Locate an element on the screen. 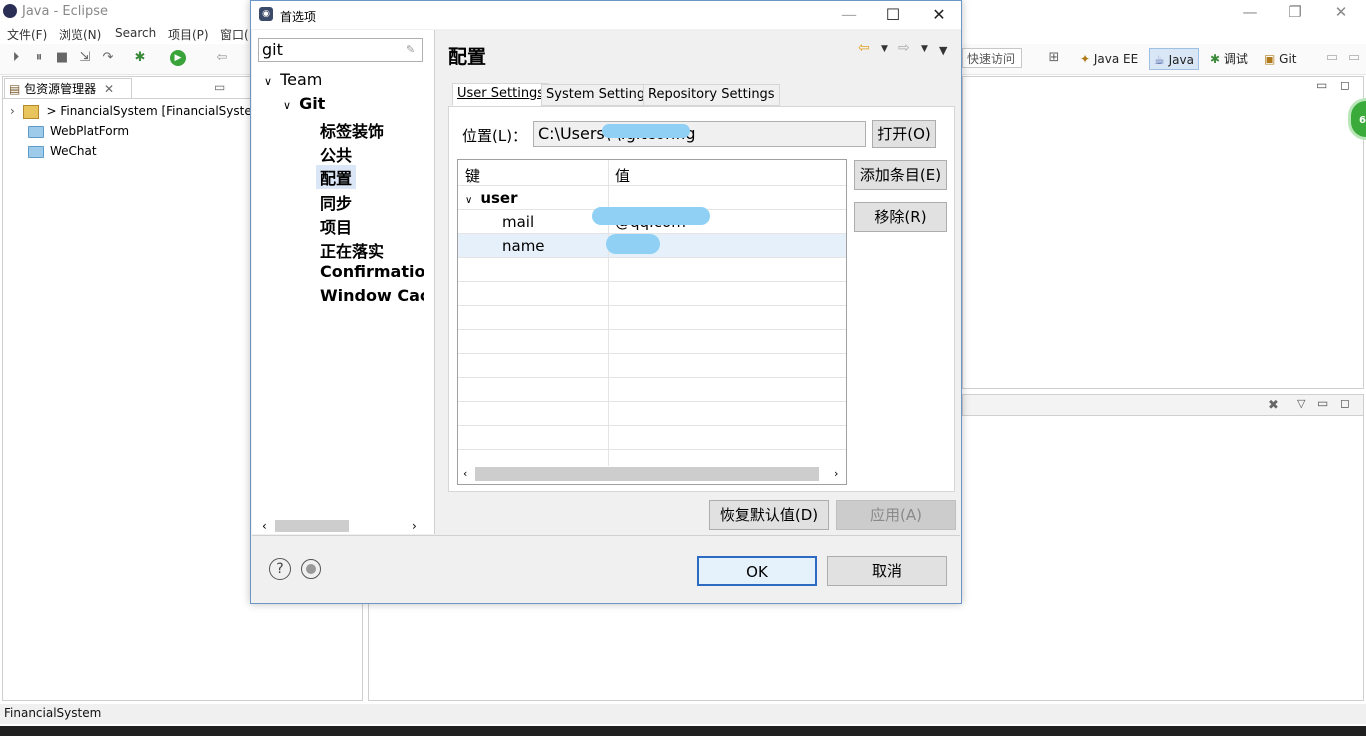 This screenshot has width=1366, height=736. nav-synchronize: 同步 is located at coordinates (336, 202).